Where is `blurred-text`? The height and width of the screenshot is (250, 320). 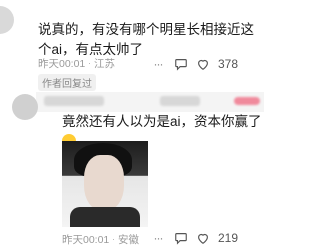
blurred-text is located at coordinates (180, 101).